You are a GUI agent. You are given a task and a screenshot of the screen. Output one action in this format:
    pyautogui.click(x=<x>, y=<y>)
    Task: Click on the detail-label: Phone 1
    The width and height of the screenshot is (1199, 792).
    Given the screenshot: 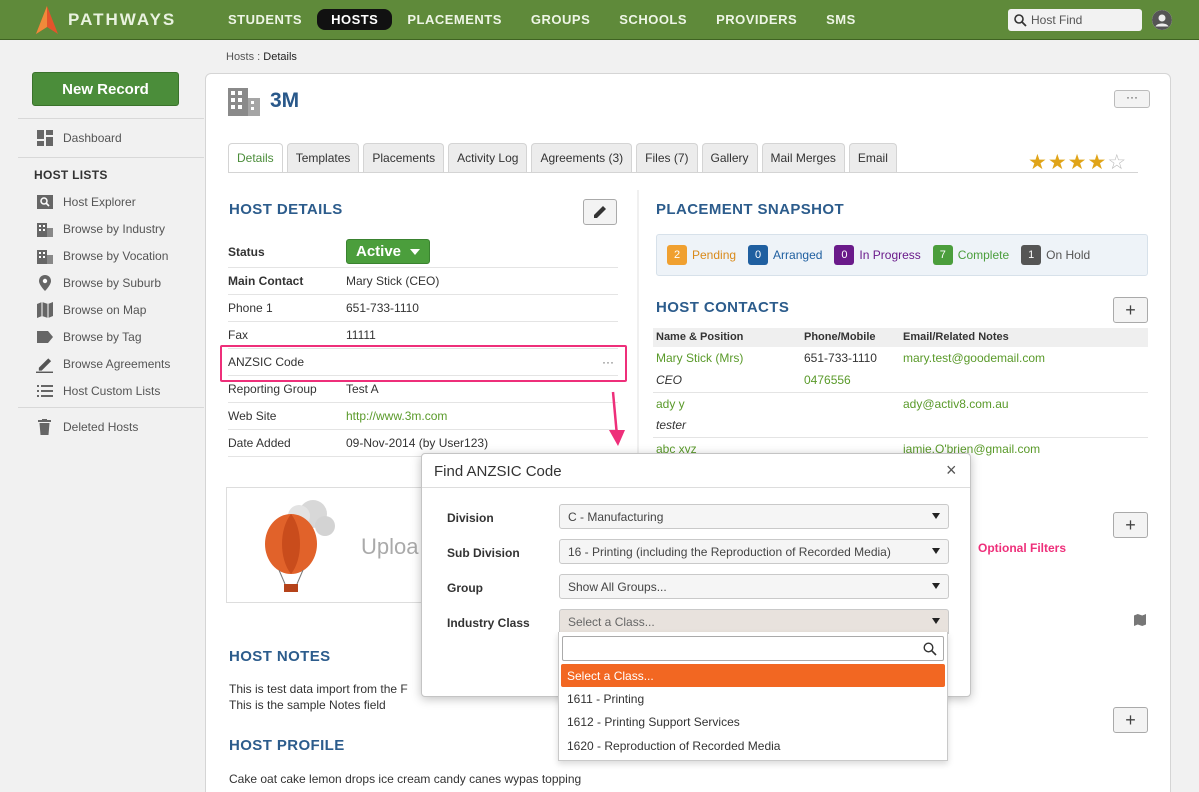 What is the action you would take?
    pyautogui.click(x=250, y=308)
    